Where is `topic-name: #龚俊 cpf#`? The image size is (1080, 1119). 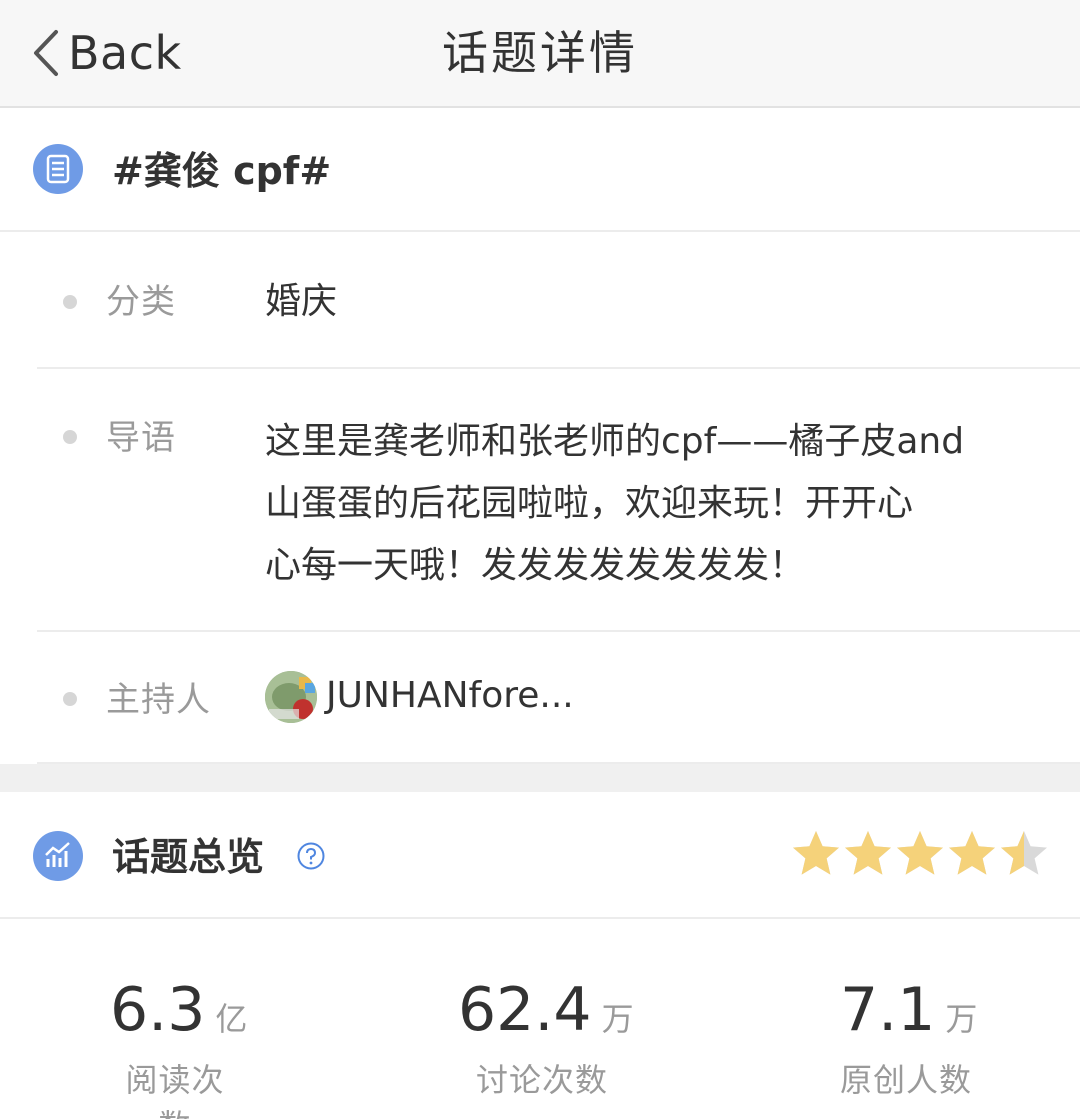 topic-name: #龚俊 cpf# is located at coordinates (222, 171).